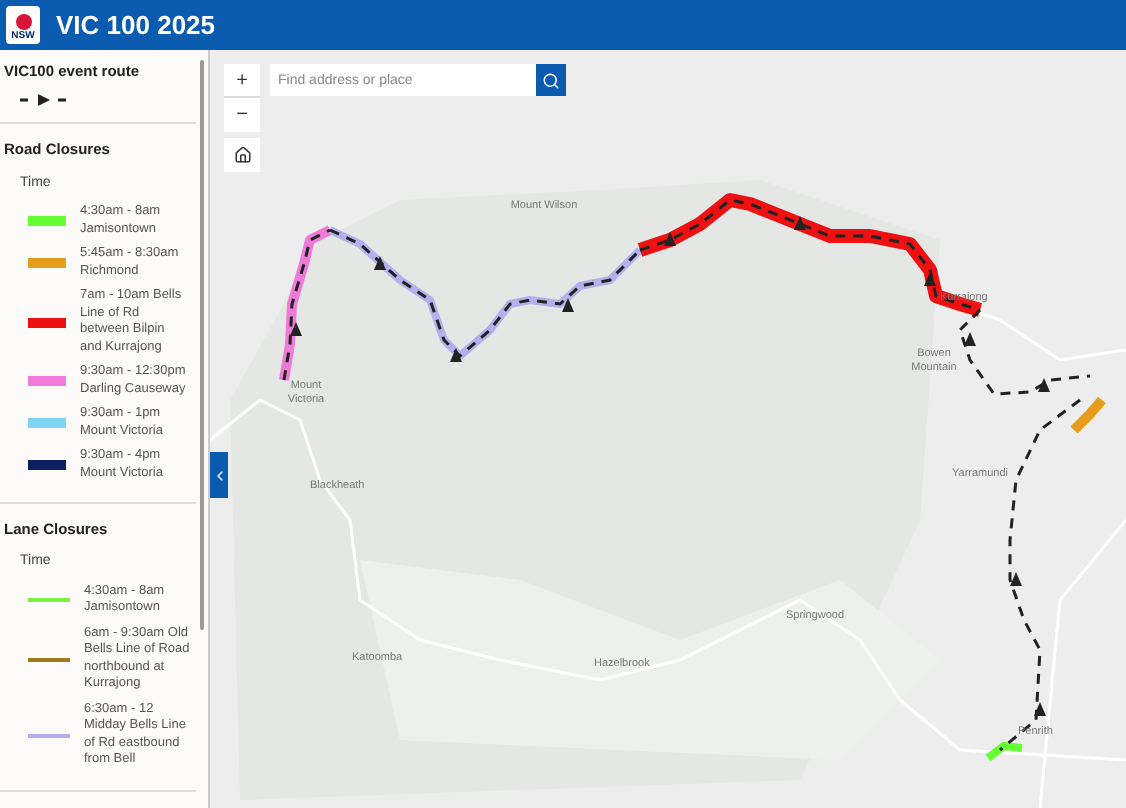  Describe the element at coordinates (242, 81) in the screenshot. I see `zoom-in-button: +` at that location.